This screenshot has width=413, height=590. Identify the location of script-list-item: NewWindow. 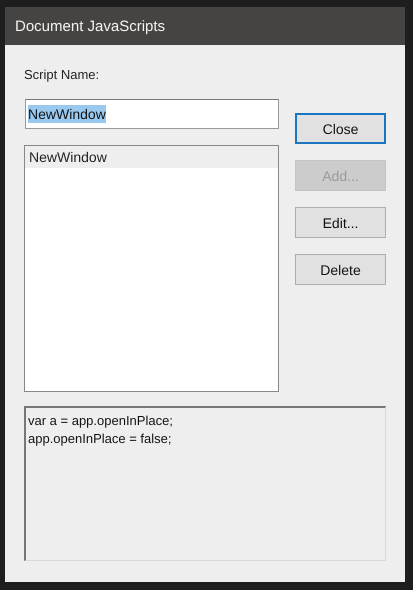
(151, 157).